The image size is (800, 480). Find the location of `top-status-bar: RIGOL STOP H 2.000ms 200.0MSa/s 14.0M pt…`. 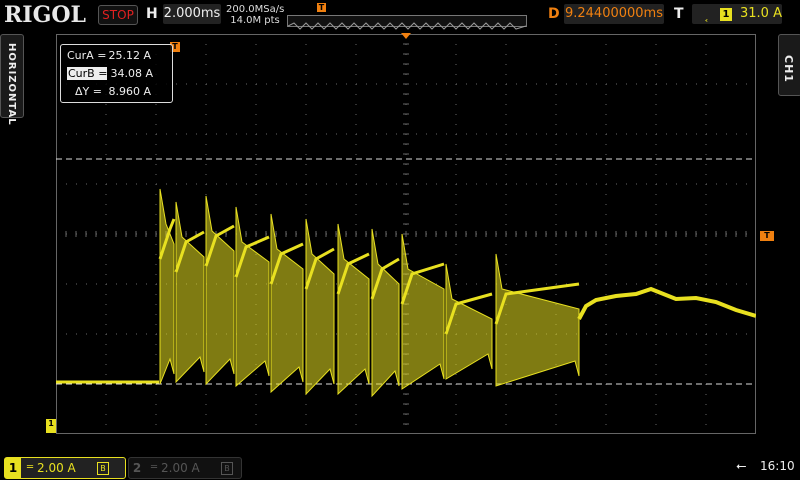

top-status-bar: RIGOL STOP H 2.000ms 200.0MSa/s 14.0M pt… is located at coordinates (400, 16).